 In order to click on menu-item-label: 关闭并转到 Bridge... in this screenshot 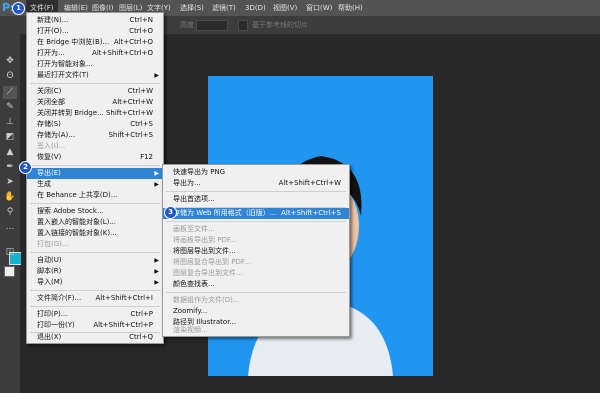, I will do `click(70, 113)`.